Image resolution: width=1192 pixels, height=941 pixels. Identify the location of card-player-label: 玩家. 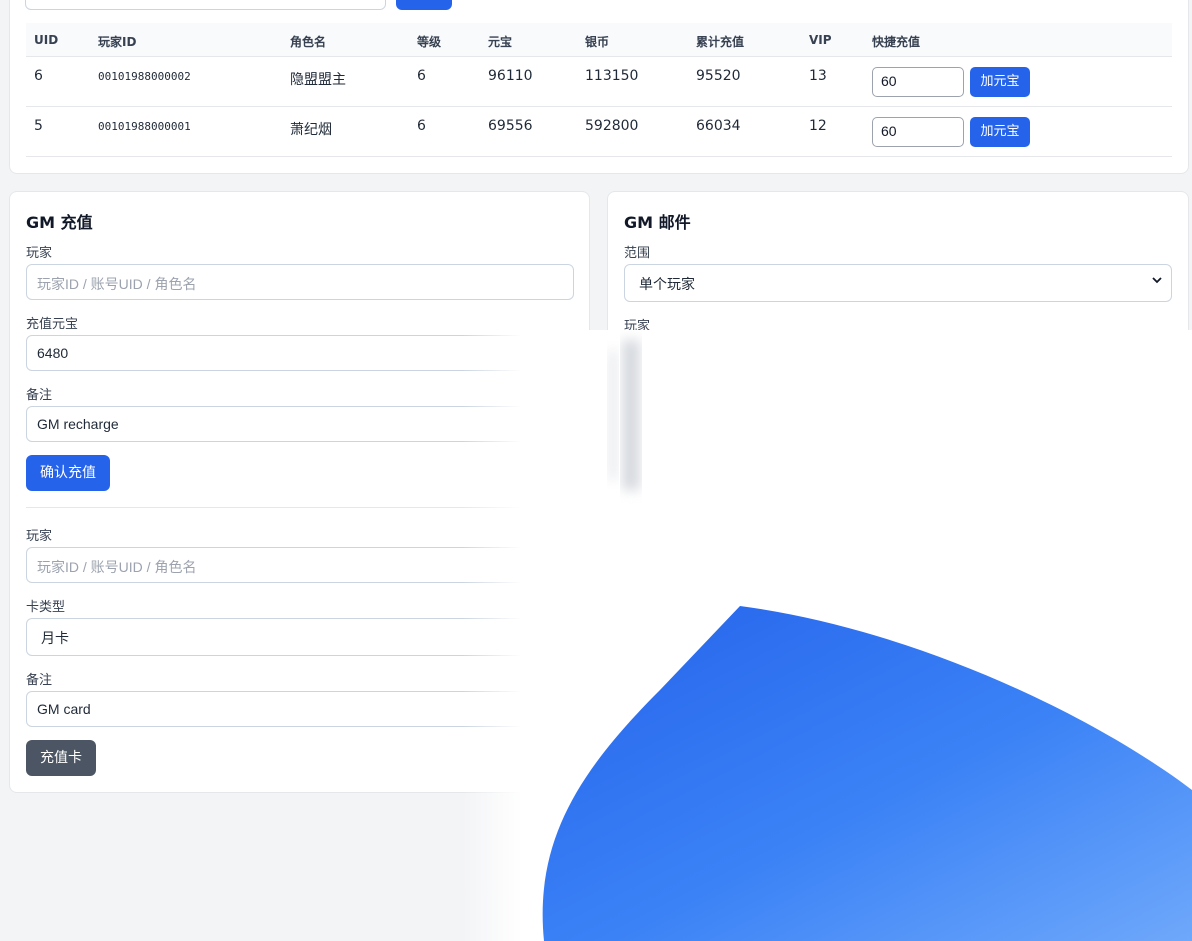
(39, 536).